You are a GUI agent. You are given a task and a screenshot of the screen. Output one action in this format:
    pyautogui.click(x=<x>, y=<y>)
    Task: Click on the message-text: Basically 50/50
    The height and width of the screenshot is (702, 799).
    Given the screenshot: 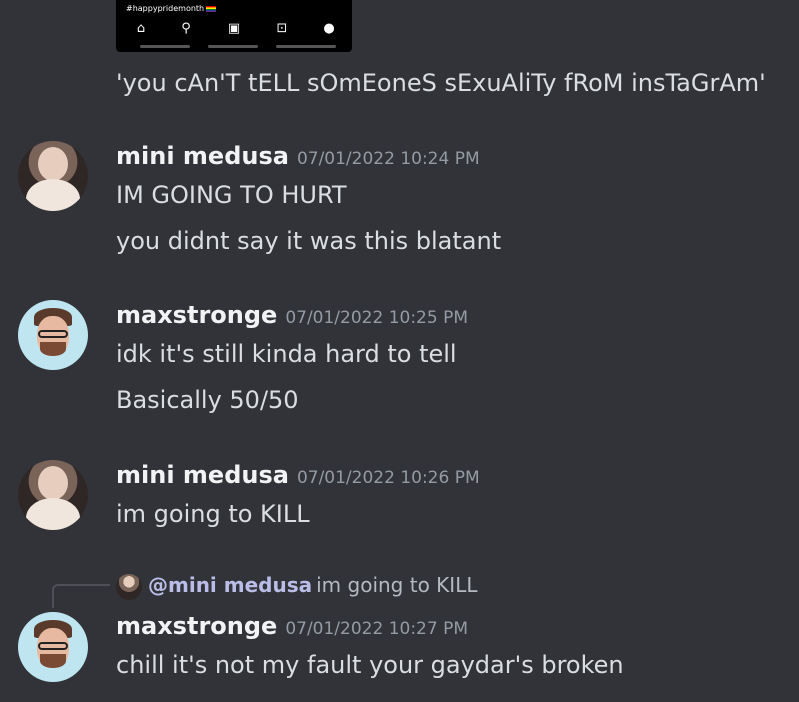 What is the action you would take?
    pyautogui.click(x=207, y=400)
    